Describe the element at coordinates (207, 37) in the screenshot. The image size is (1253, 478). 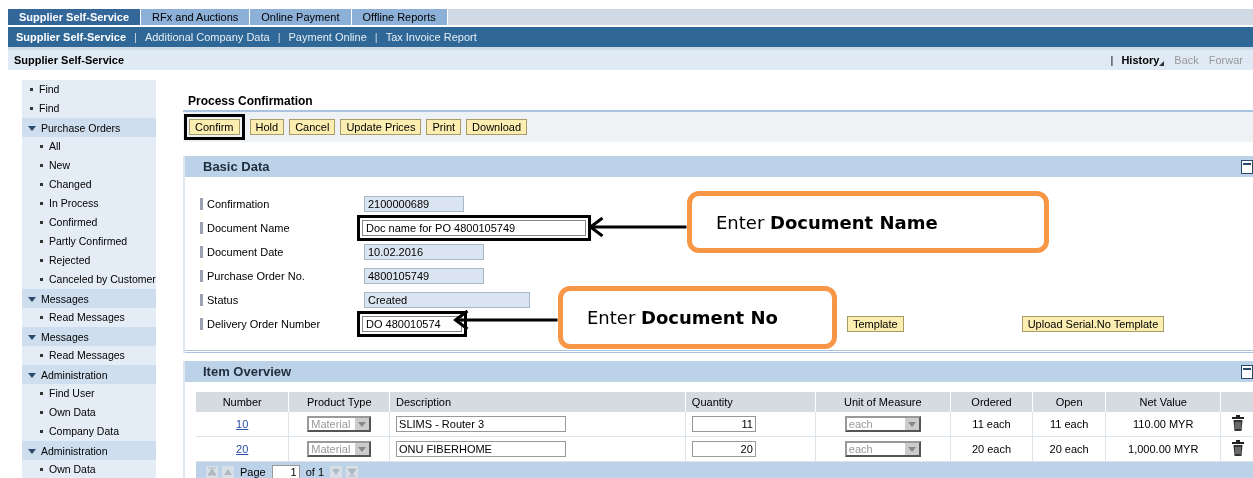
I see `nav-link: Additional Company Data` at that location.